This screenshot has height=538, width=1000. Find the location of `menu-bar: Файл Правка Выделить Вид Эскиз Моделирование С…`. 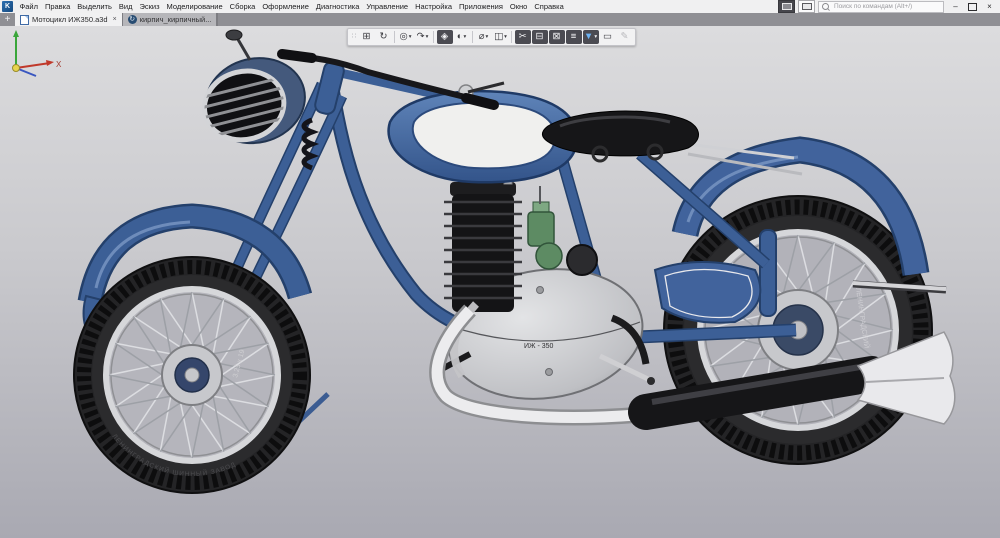

menu-bar: Файл Правка Выделить Вид Эскиз Моделирование С… is located at coordinates (291, 6).